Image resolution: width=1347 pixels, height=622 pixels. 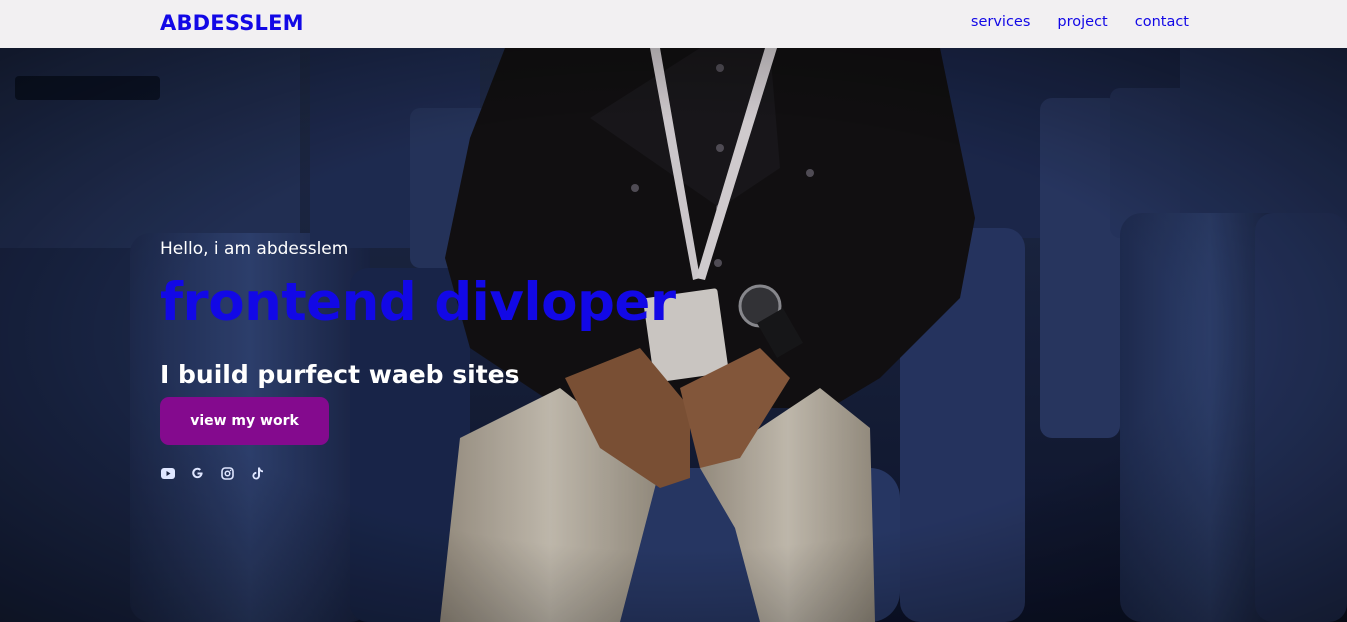 I want to click on hero-greeting: Hello, i am abdesslem, so click(x=254, y=249).